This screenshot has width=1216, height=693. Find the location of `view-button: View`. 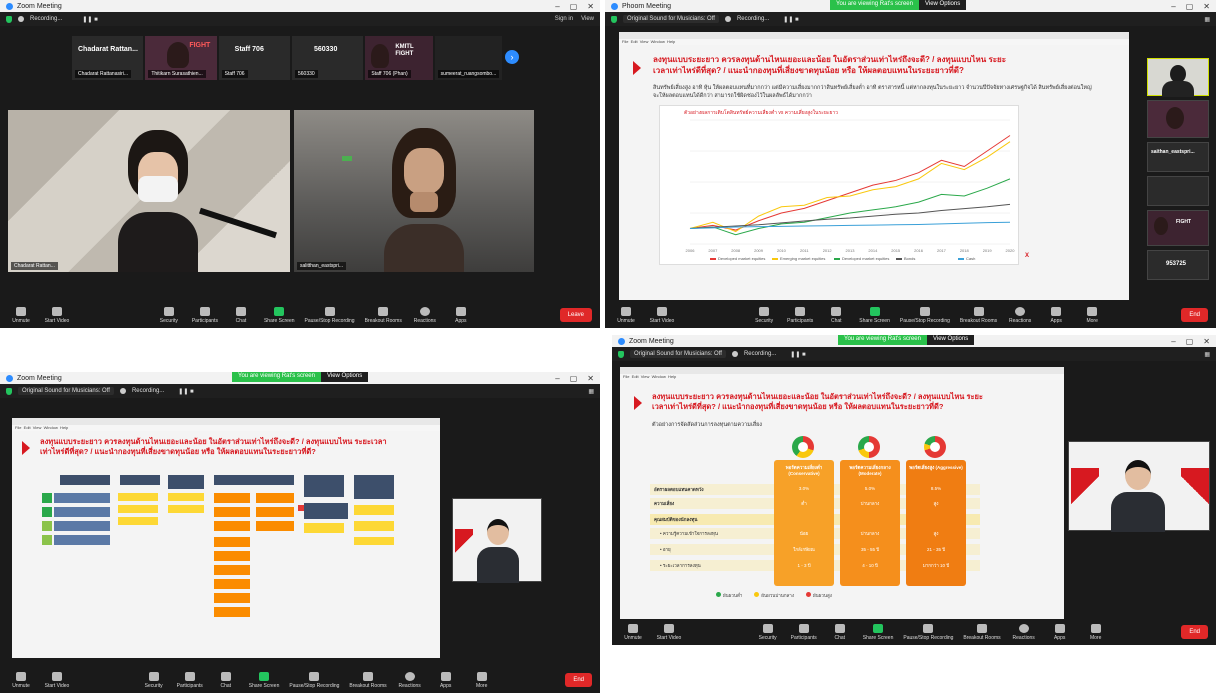

view-button: View is located at coordinates (587, 19).